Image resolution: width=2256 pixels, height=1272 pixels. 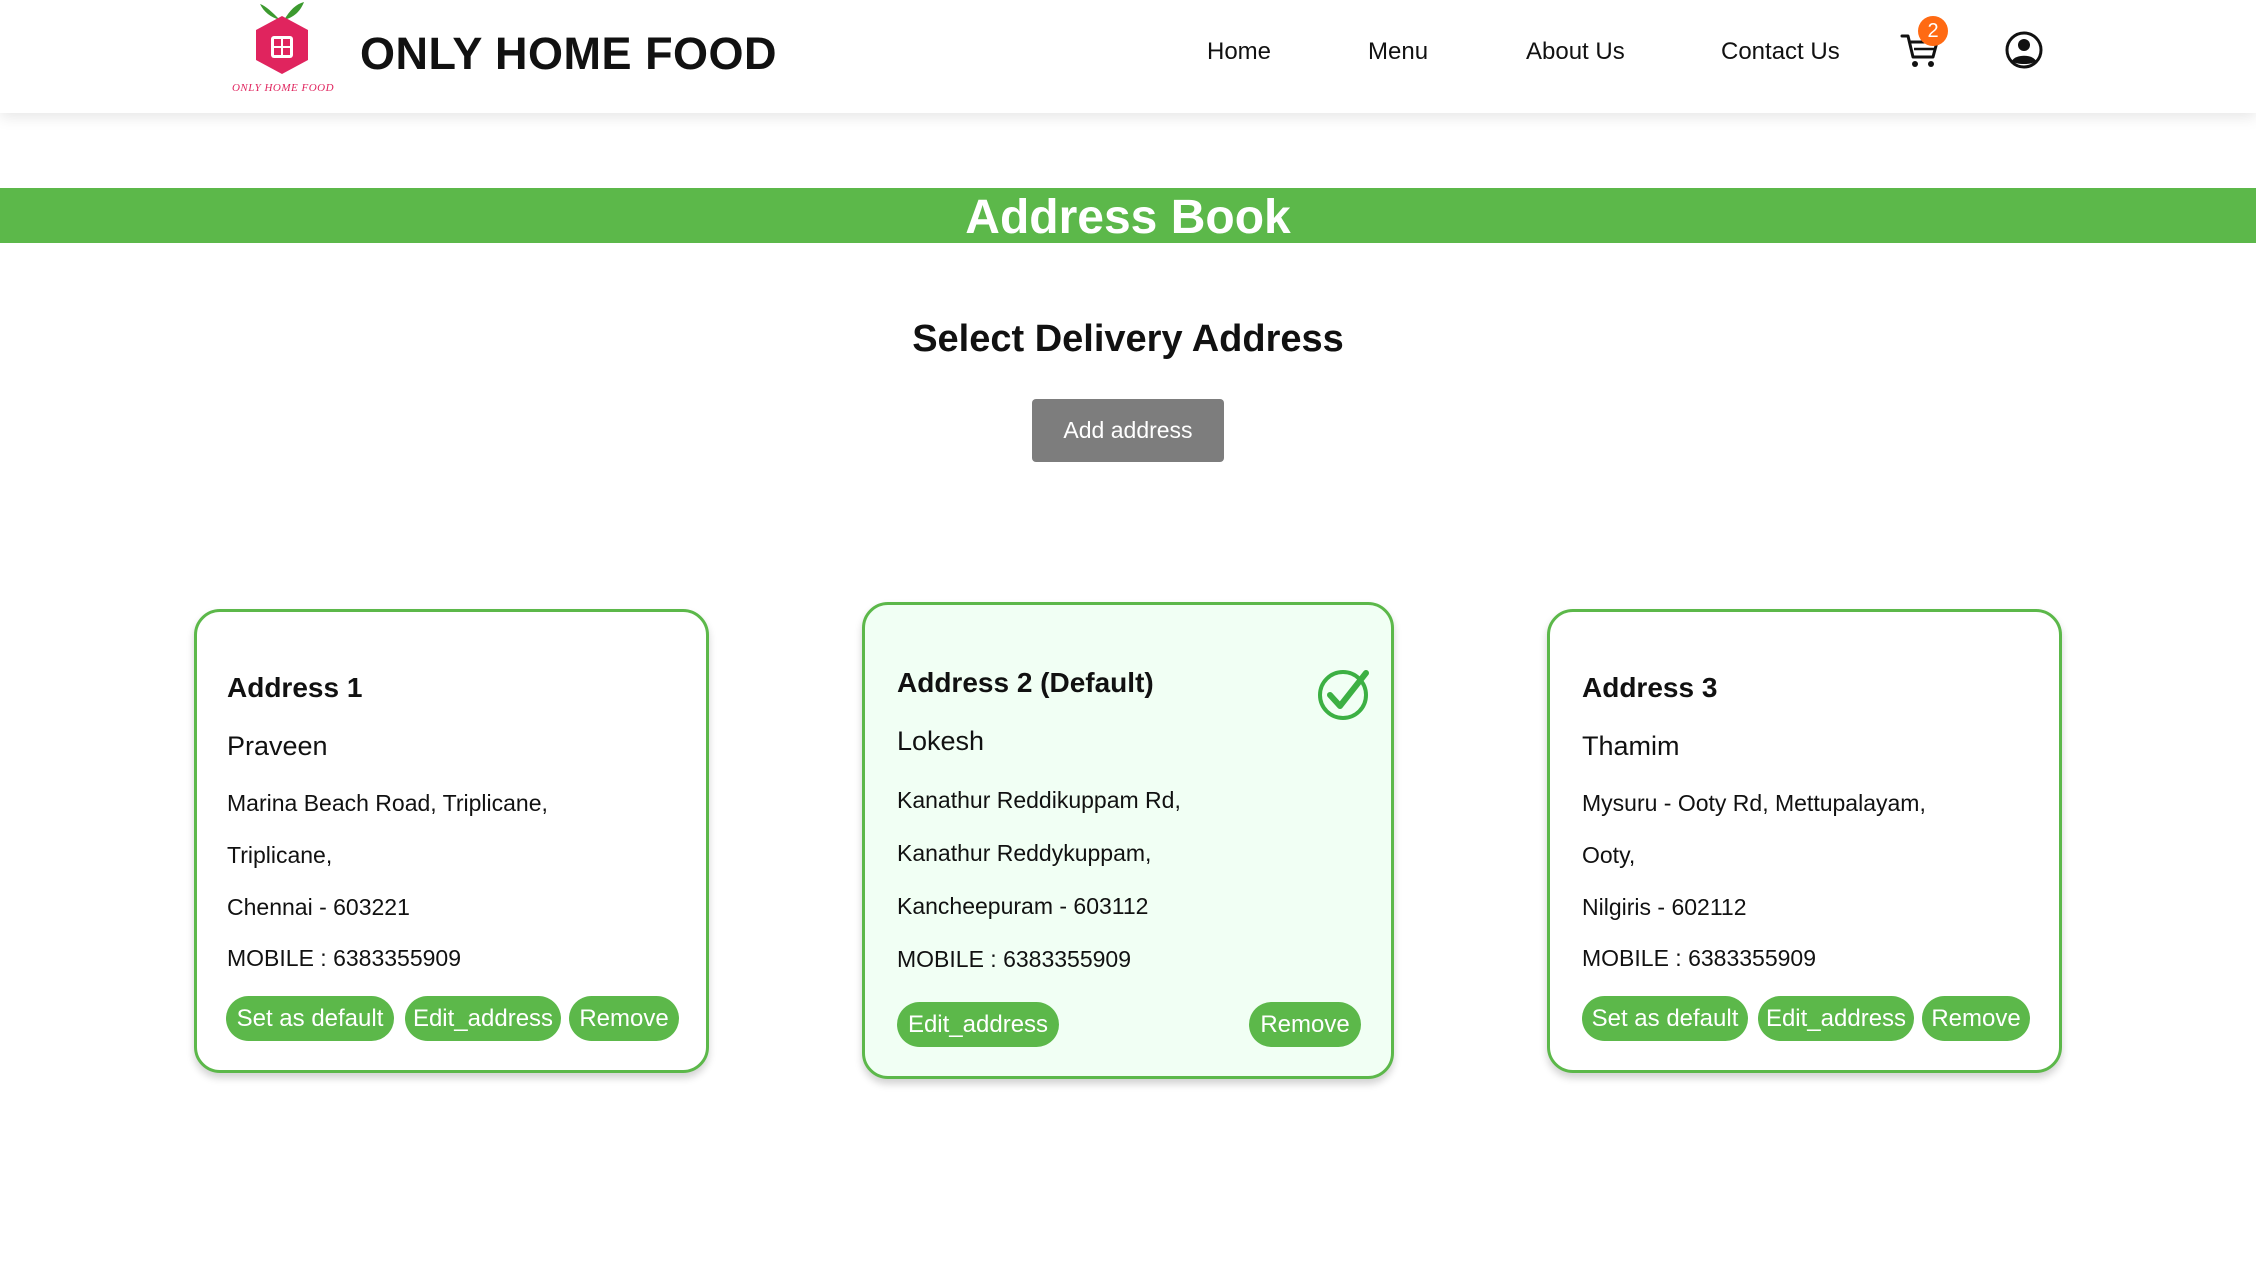 I want to click on nav-home: Home, so click(x=1239, y=52).